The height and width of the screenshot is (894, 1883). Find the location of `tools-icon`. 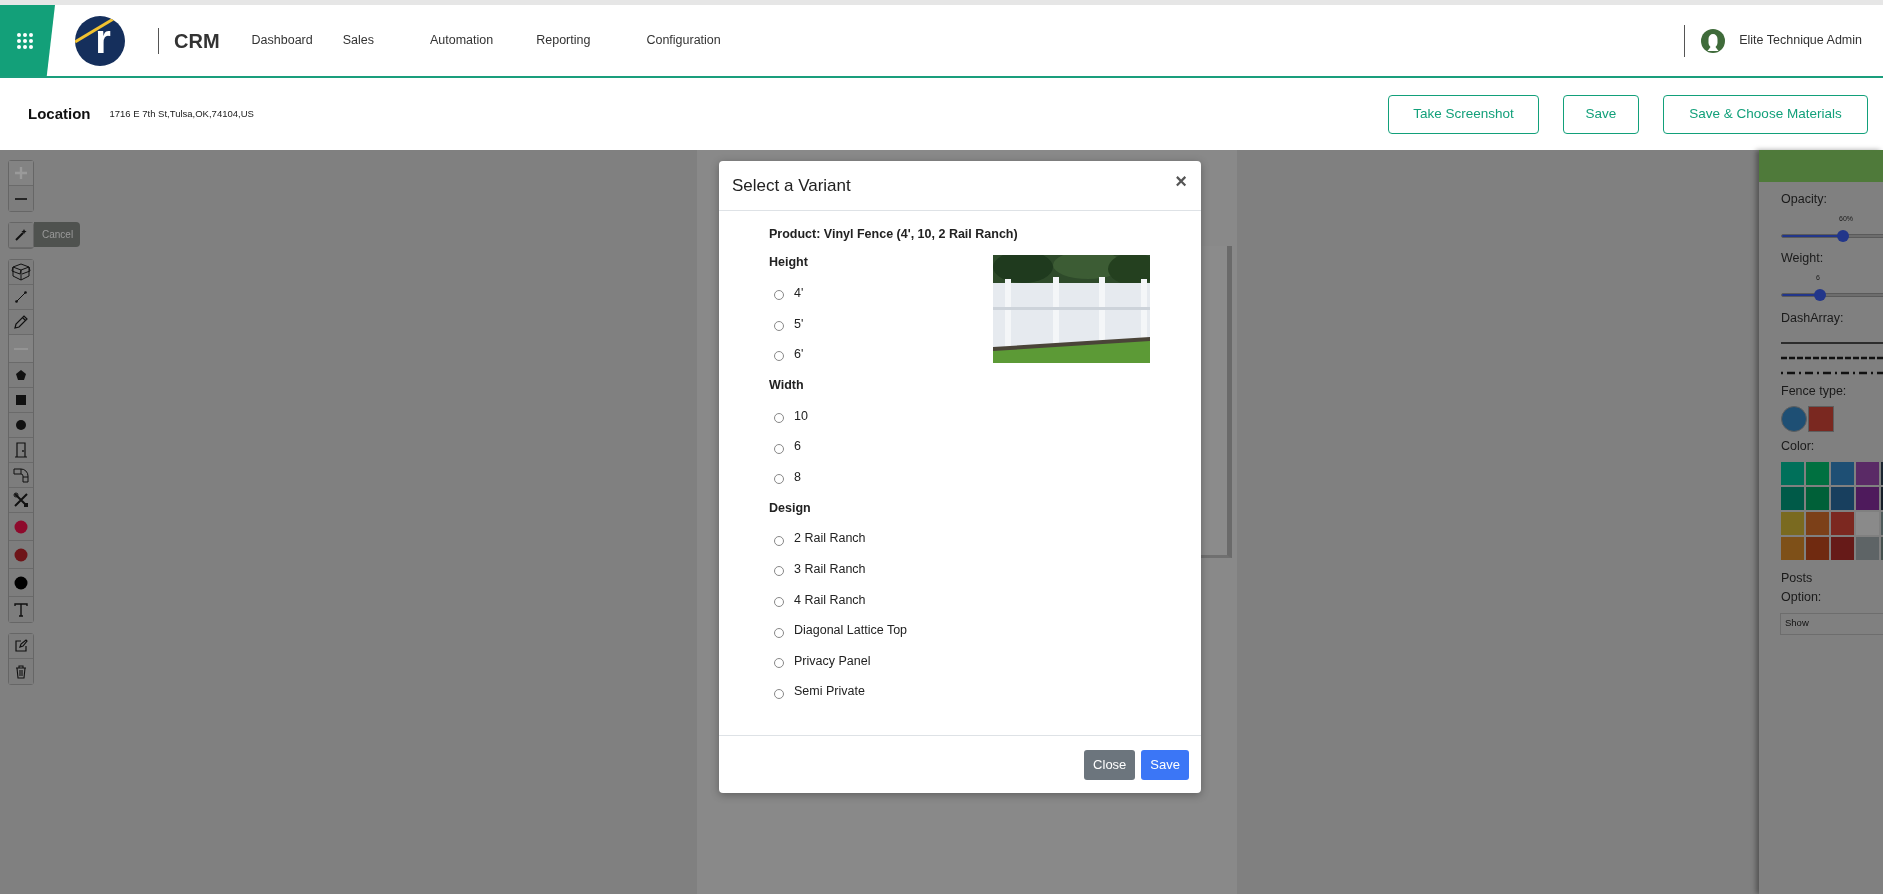

tools-icon is located at coordinates (21, 500).